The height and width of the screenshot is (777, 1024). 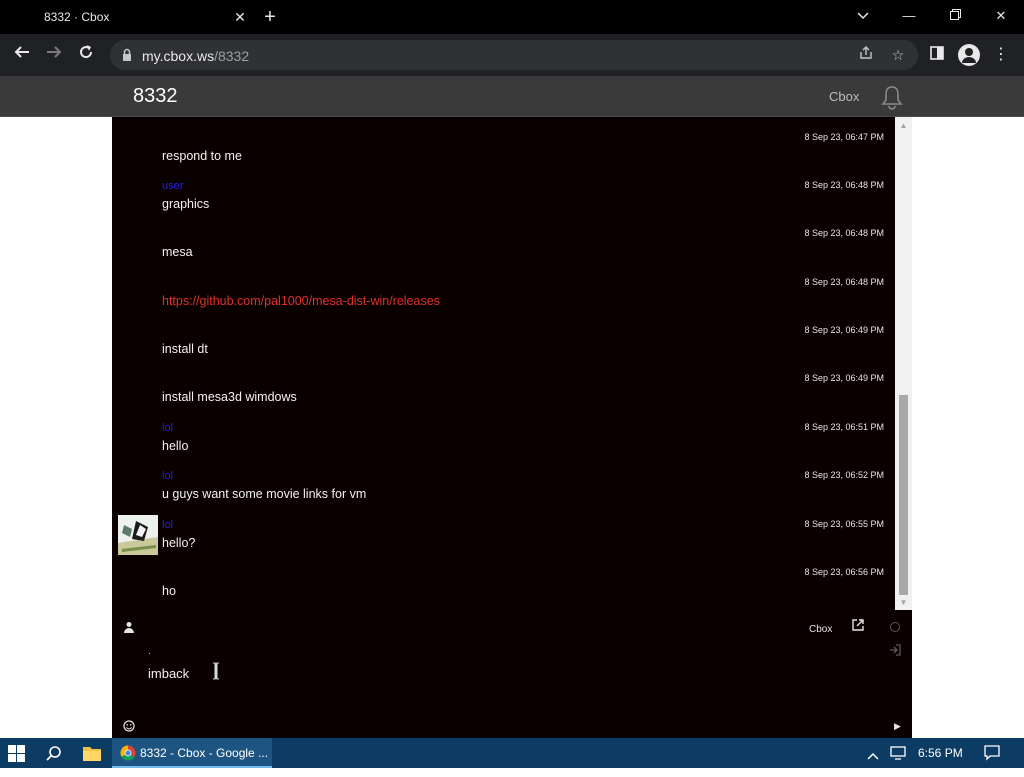 What do you see at coordinates (155, 96) in the screenshot?
I see `page-title: 8332` at bounding box center [155, 96].